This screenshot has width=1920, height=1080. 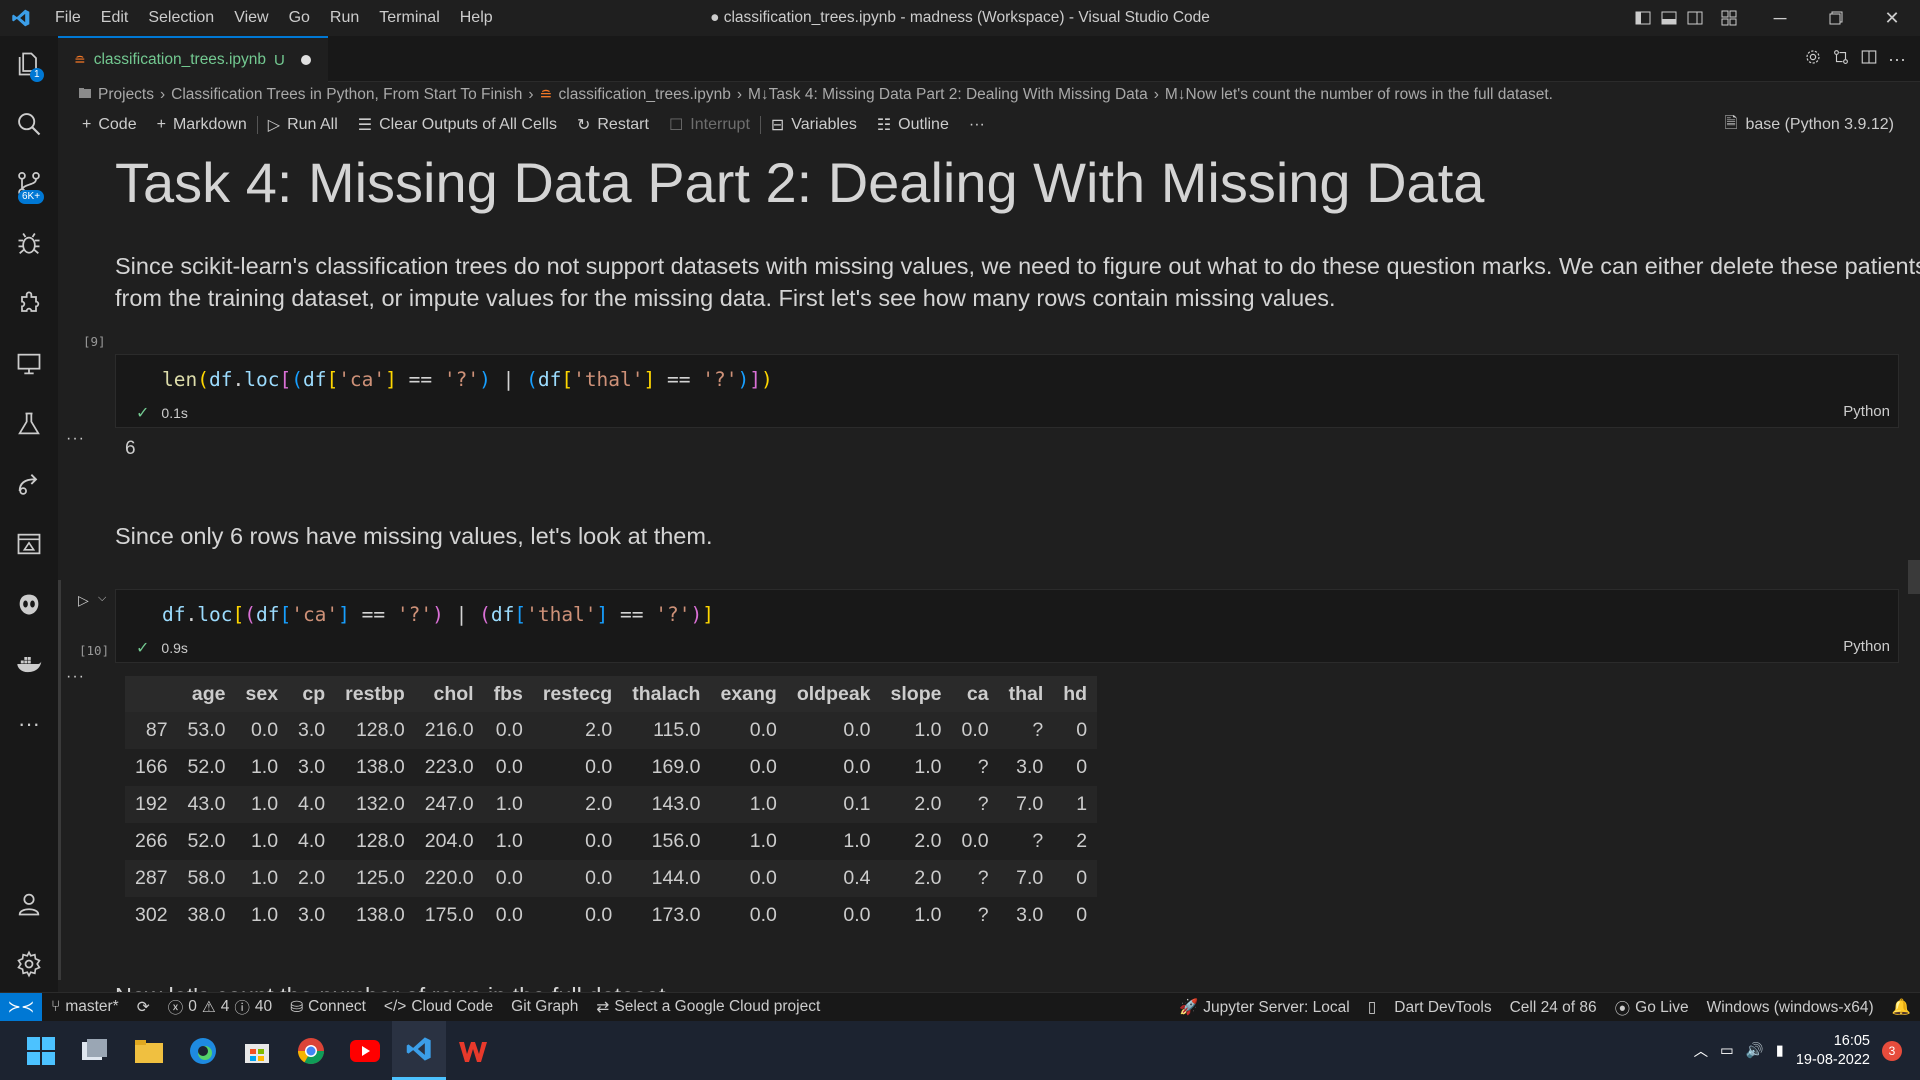 What do you see at coordinates (29, 664) in the screenshot?
I see `docker-icon` at bounding box center [29, 664].